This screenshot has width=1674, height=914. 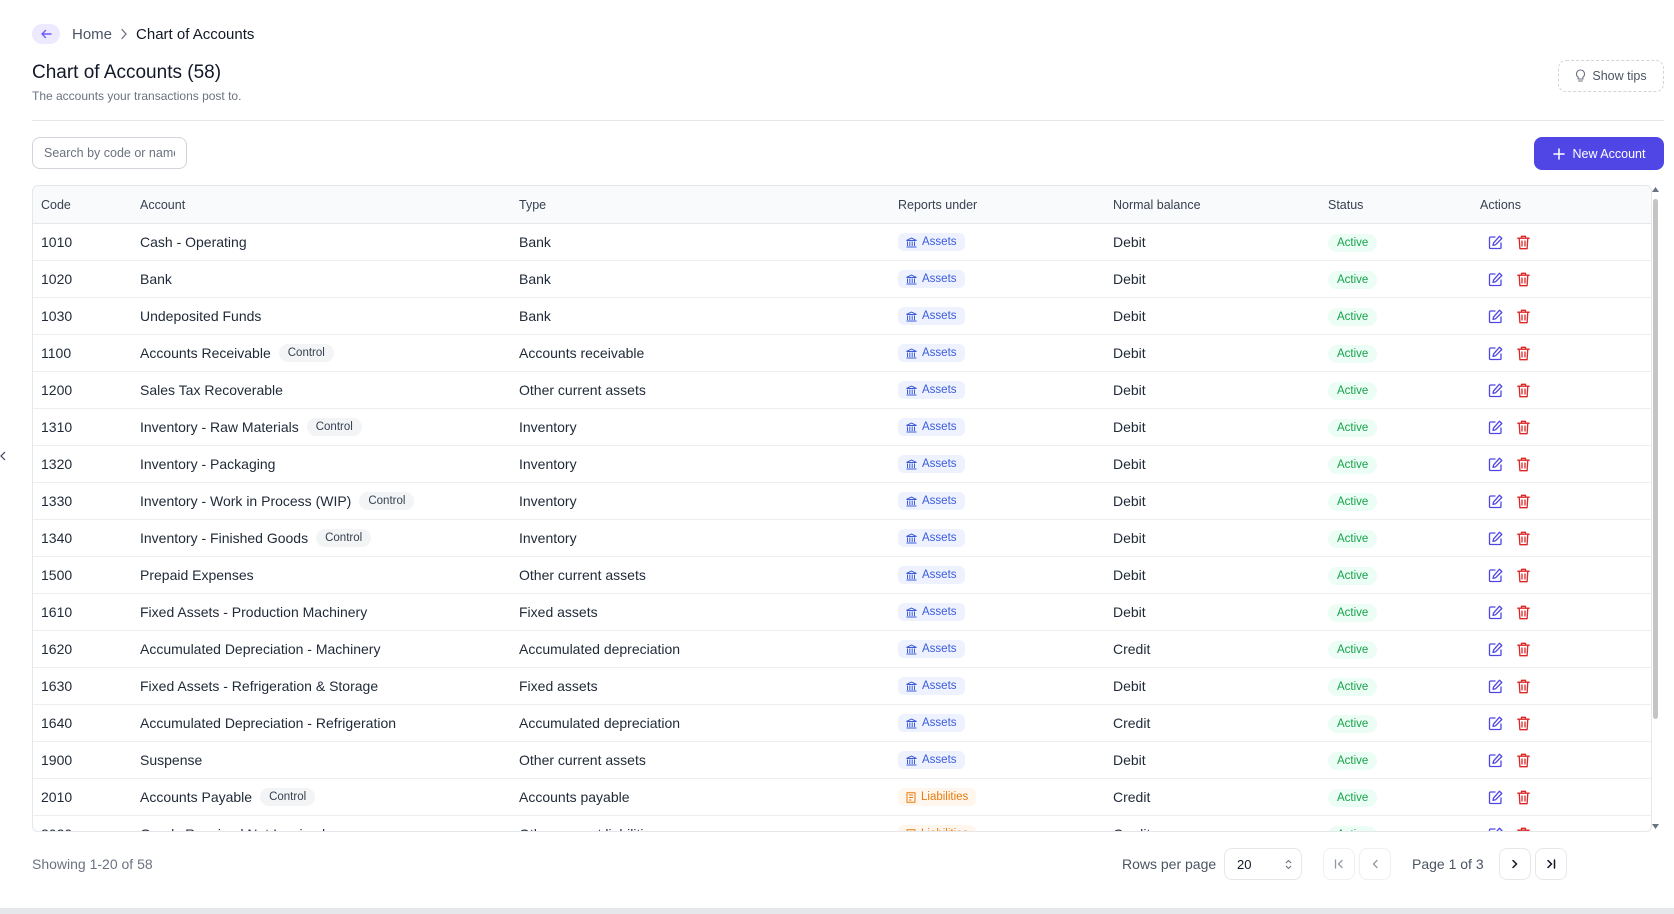 What do you see at coordinates (329, 205) in the screenshot?
I see `column-header-account: Account` at bounding box center [329, 205].